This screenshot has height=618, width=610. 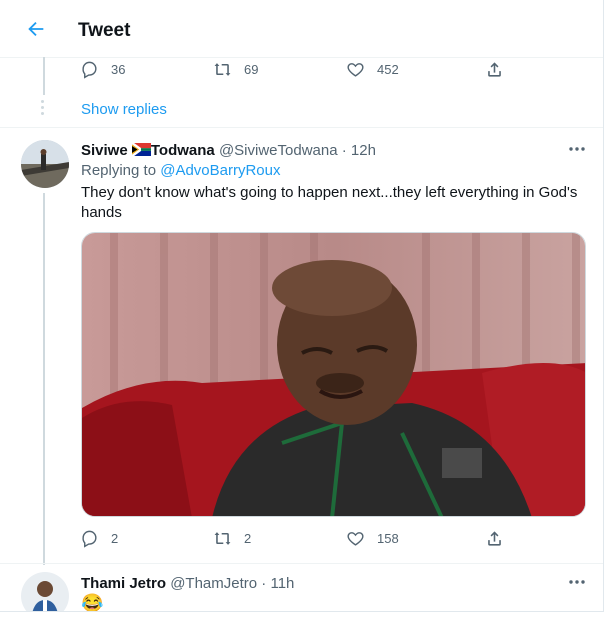 I want to click on replying-to-label: Replying to, so click(x=119, y=170).